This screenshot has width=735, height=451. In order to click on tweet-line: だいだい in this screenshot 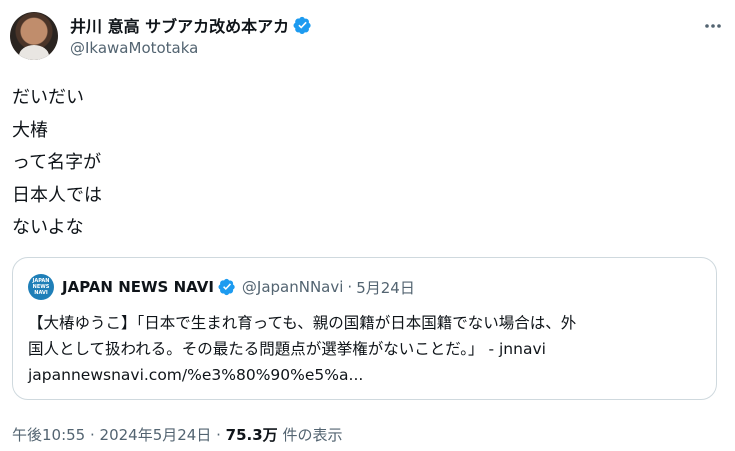, I will do `click(48, 97)`.